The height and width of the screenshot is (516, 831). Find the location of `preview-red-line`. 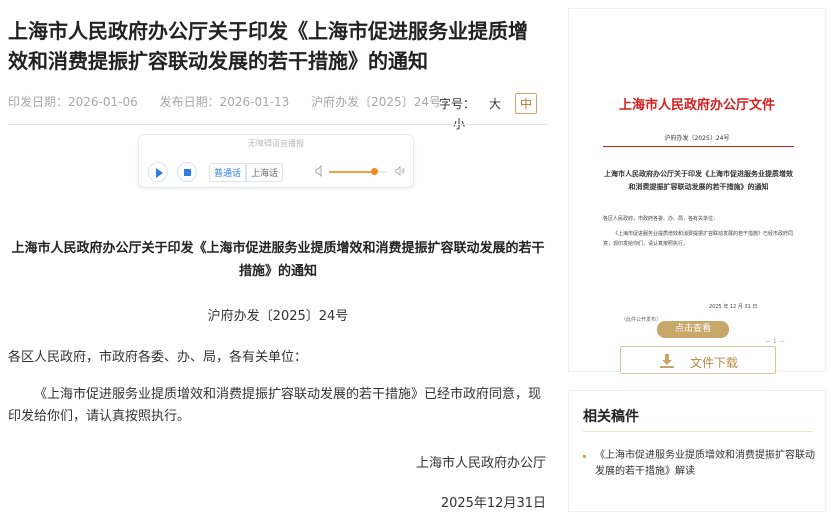

preview-red-line is located at coordinates (698, 146).